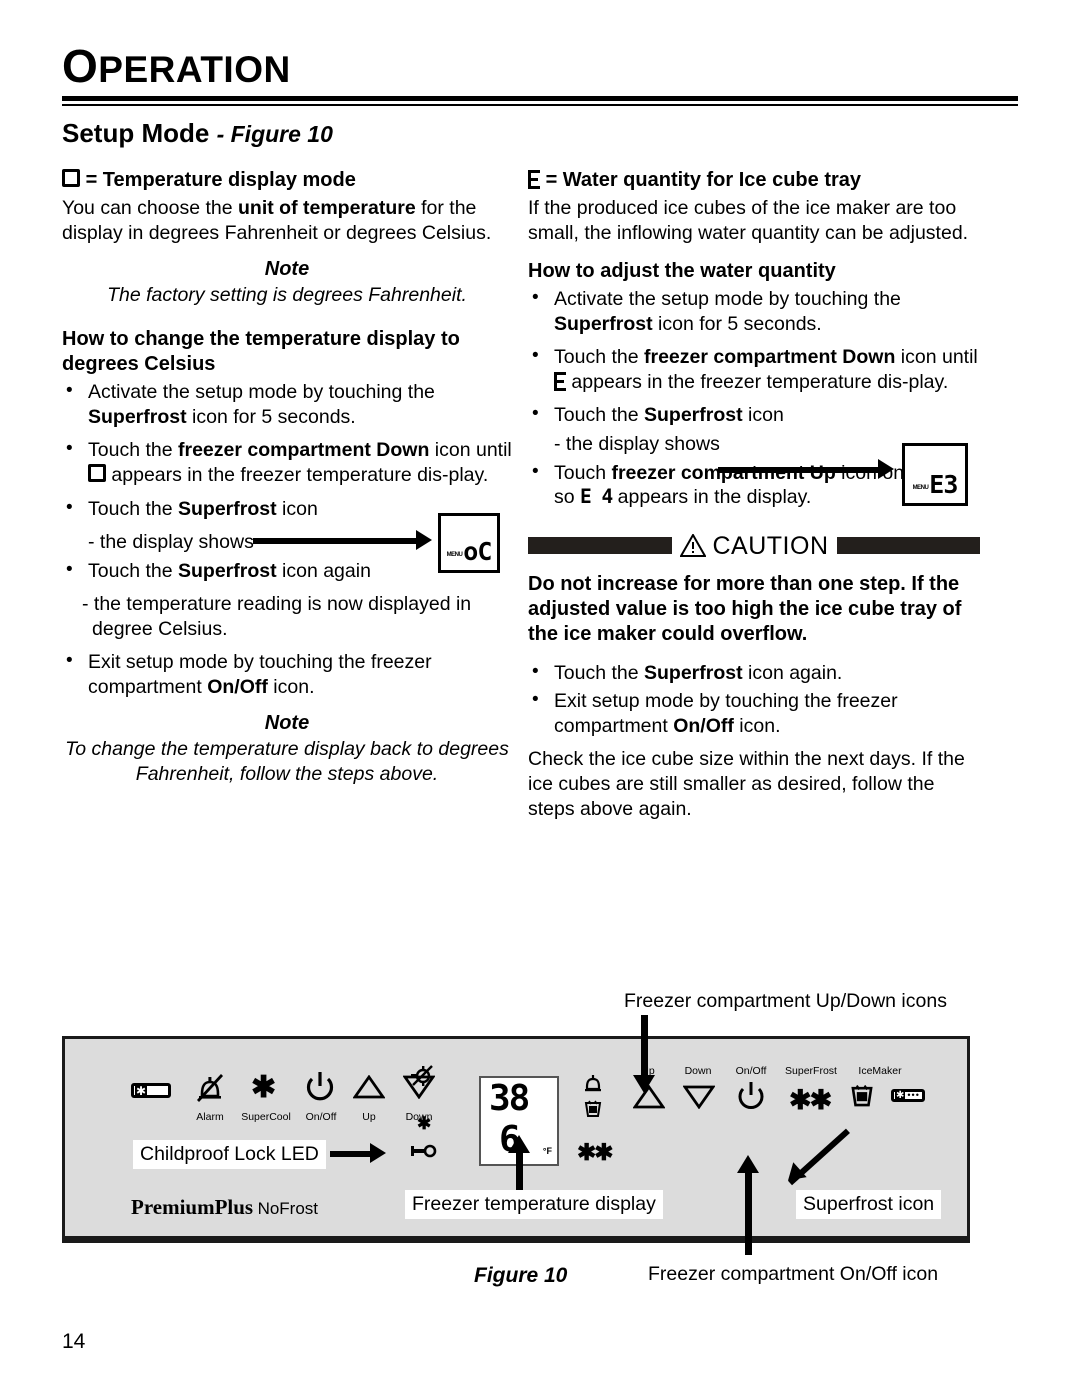 This screenshot has width=1080, height=1397. What do you see at coordinates (908, 1095) in the screenshot?
I see `icemaker-bar-icon-right: ✱ •••` at bounding box center [908, 1095].